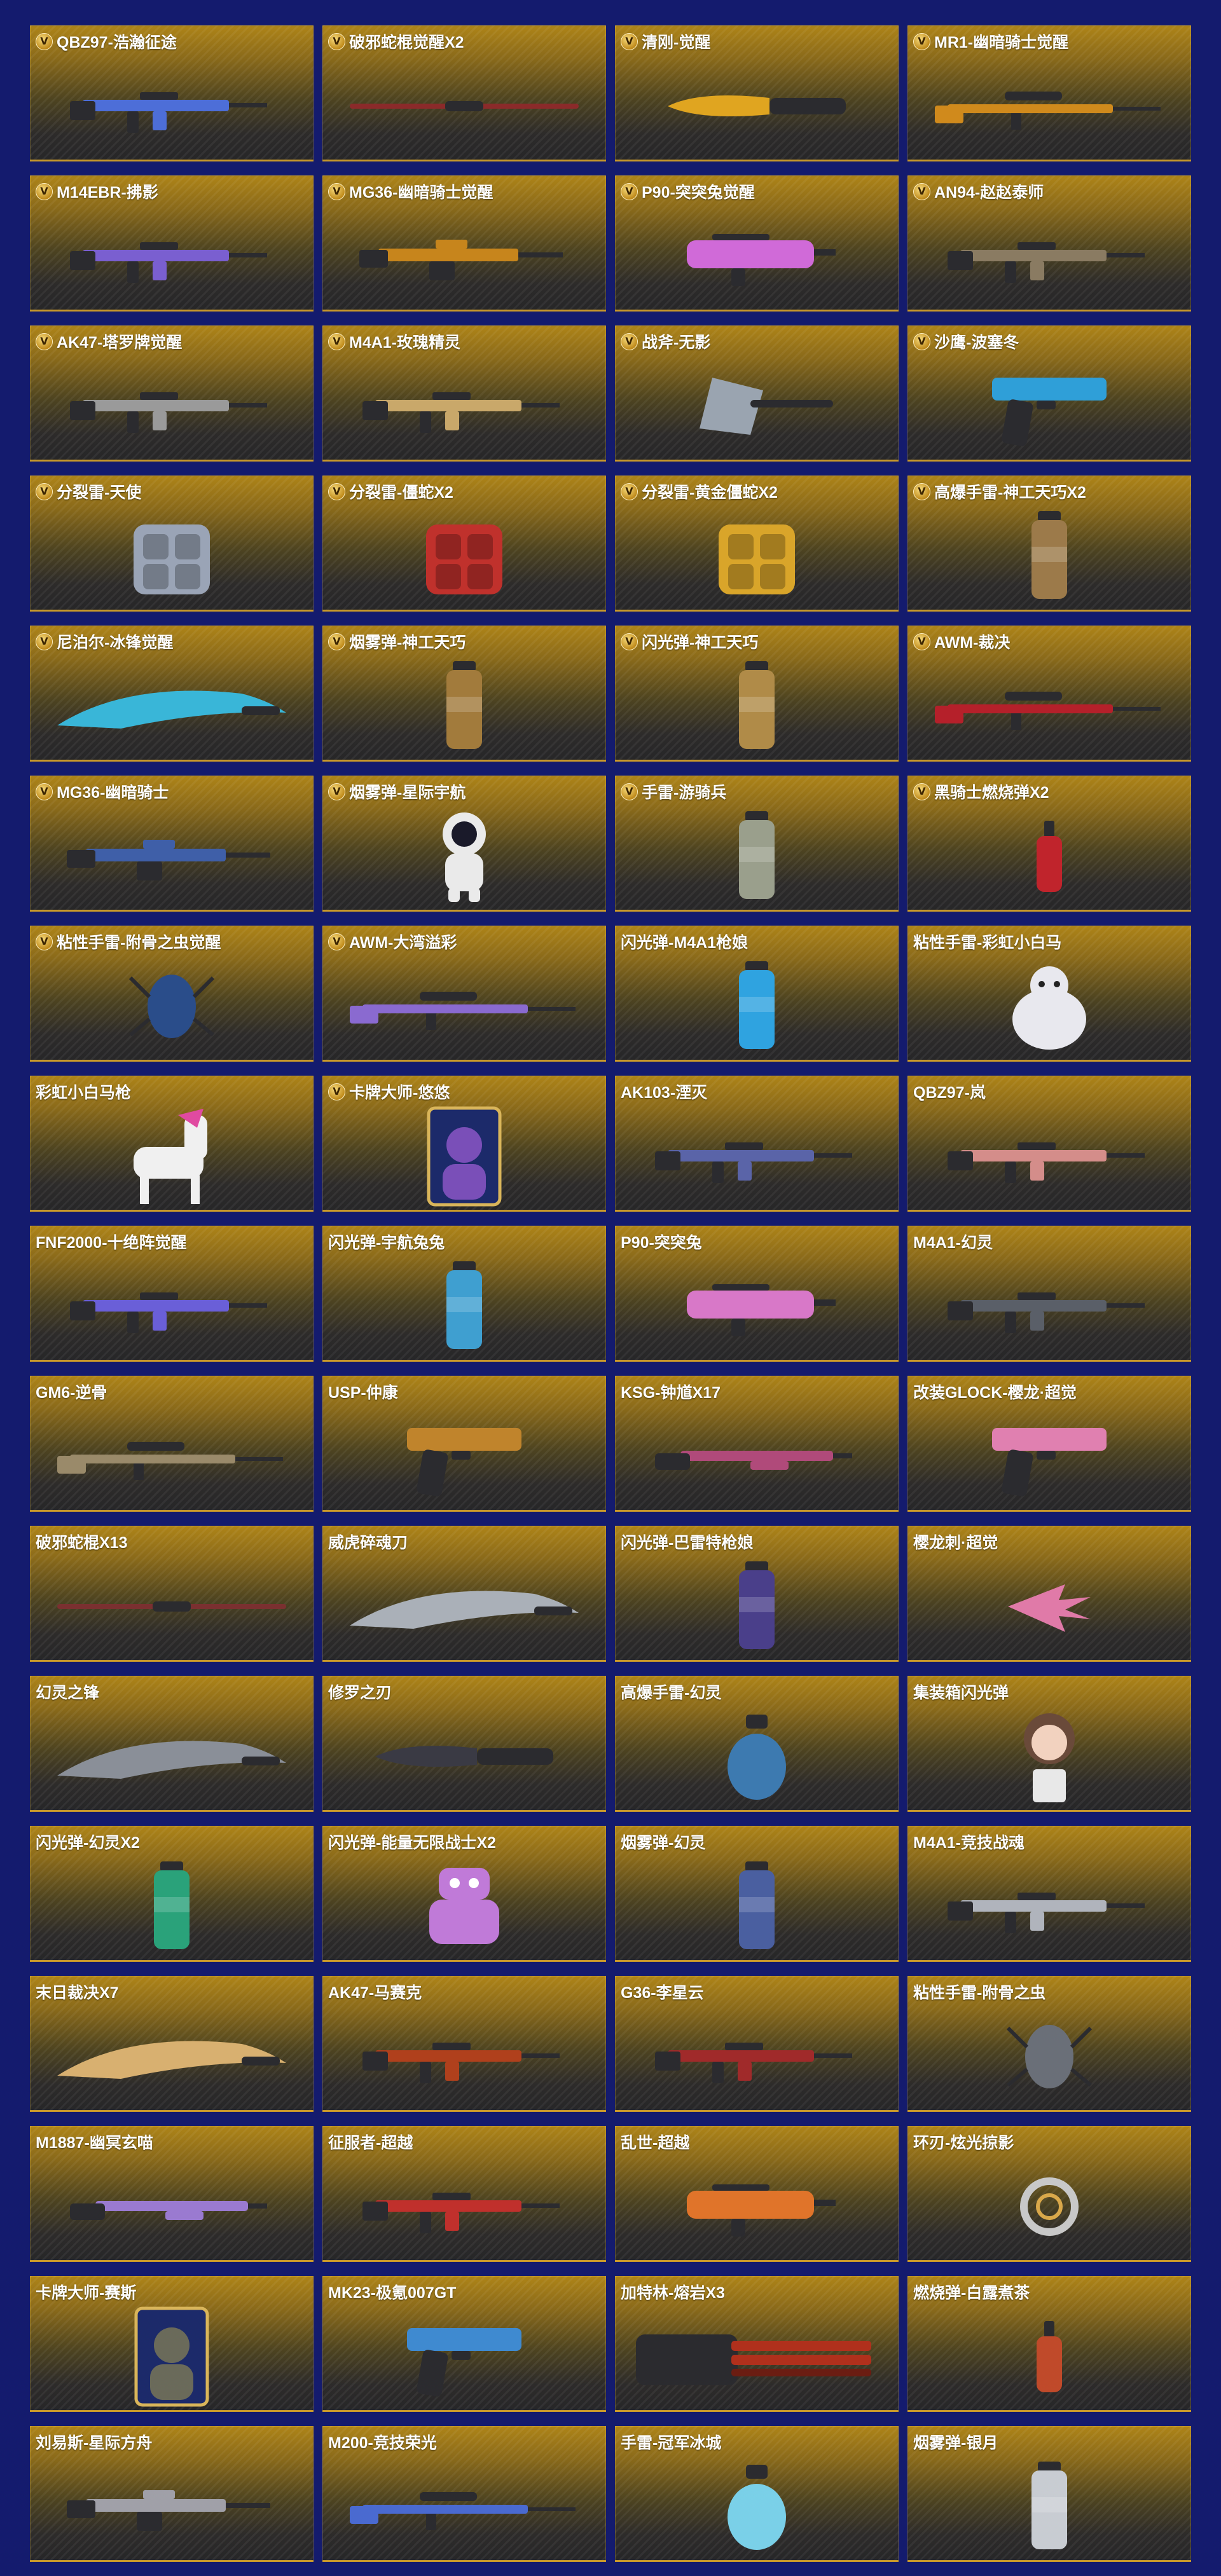  I want to click on item-card: FNF2000-十绝阵觉醒, so click(172, 1294).